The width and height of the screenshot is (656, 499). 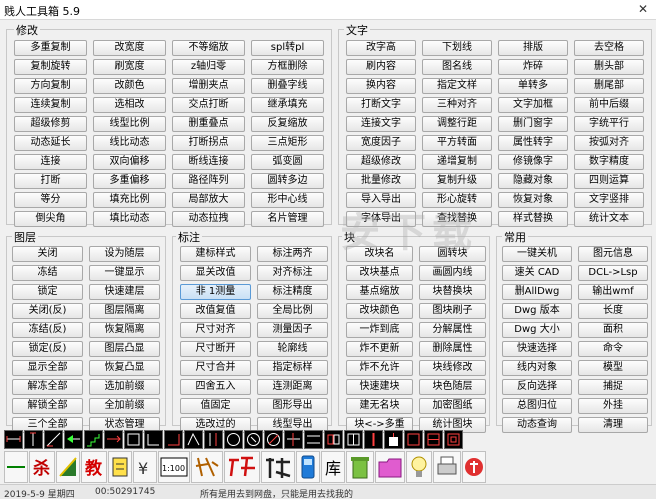 What do you see at coordinates (537, 425) in the screenshot?
I see `common-button-18: 动态查询` at bounding box center [537, 425].